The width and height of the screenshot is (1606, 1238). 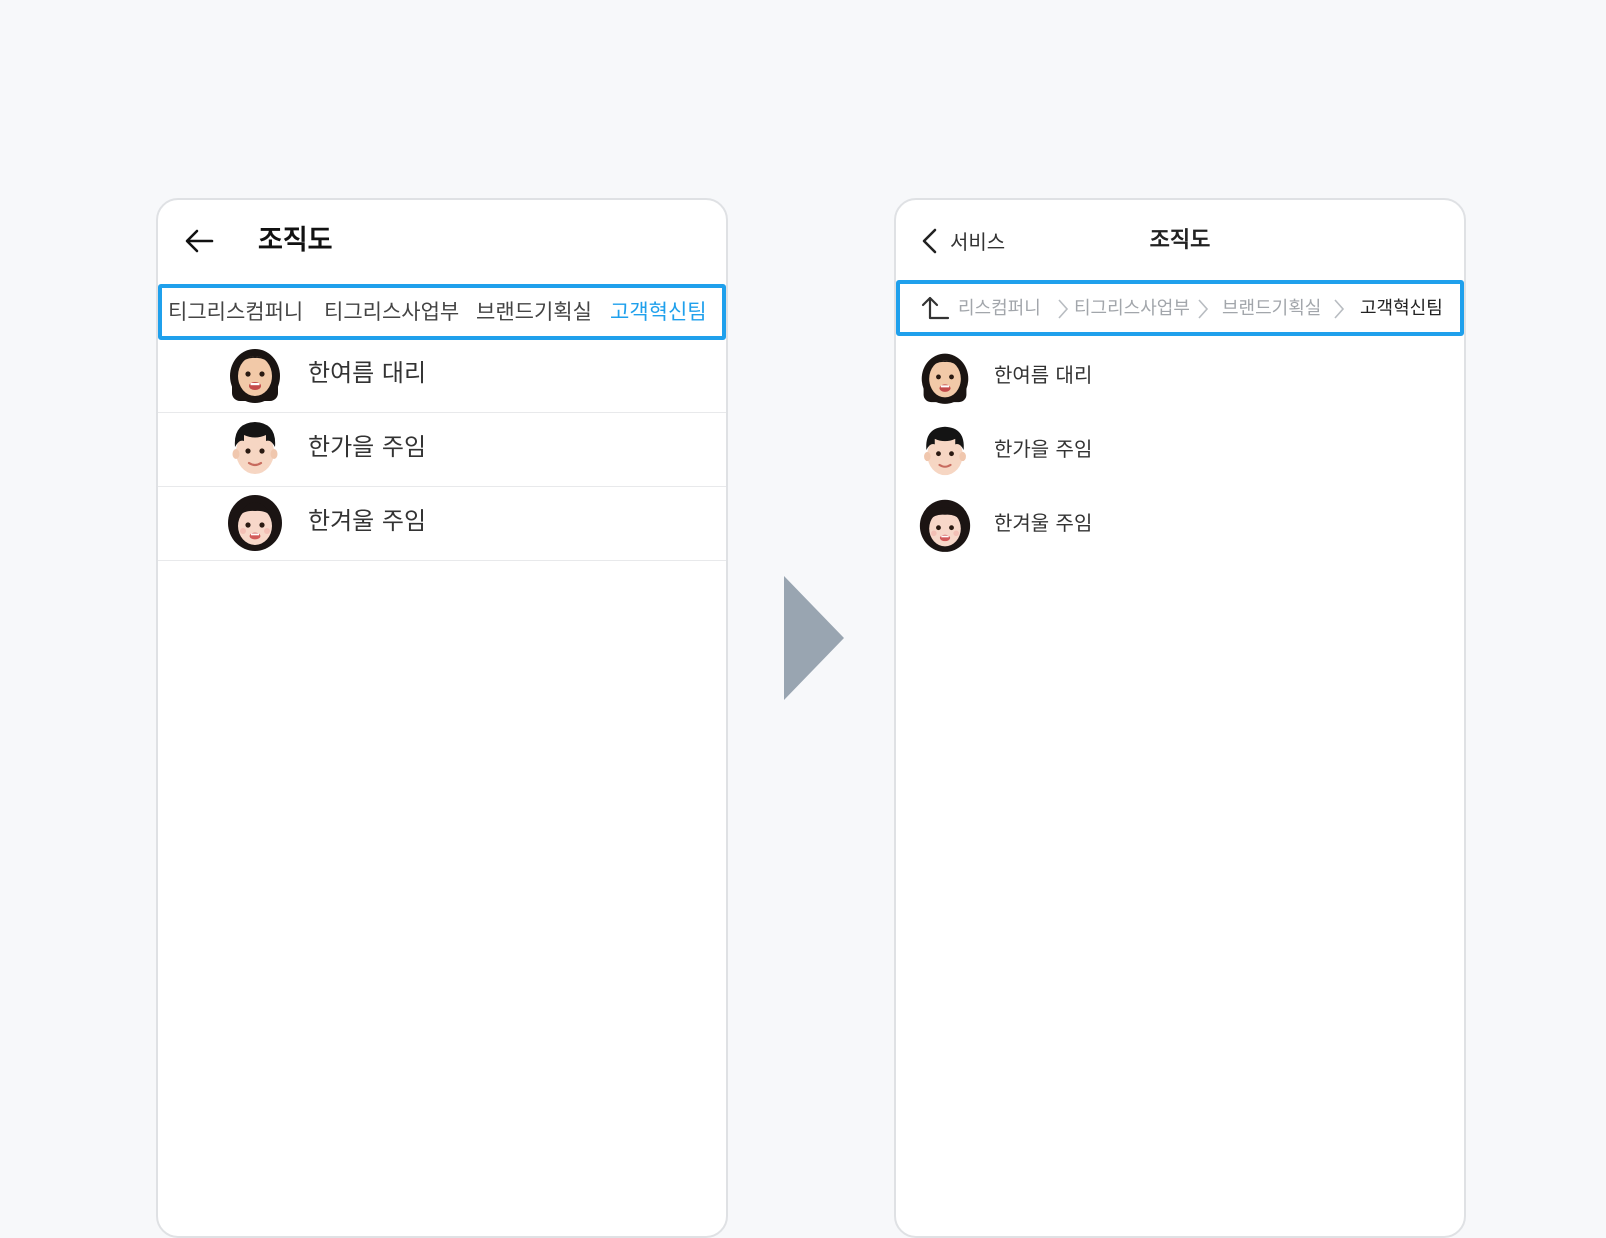 I want to click on header: 서비스 조직도, so click(x=1180, y=241).